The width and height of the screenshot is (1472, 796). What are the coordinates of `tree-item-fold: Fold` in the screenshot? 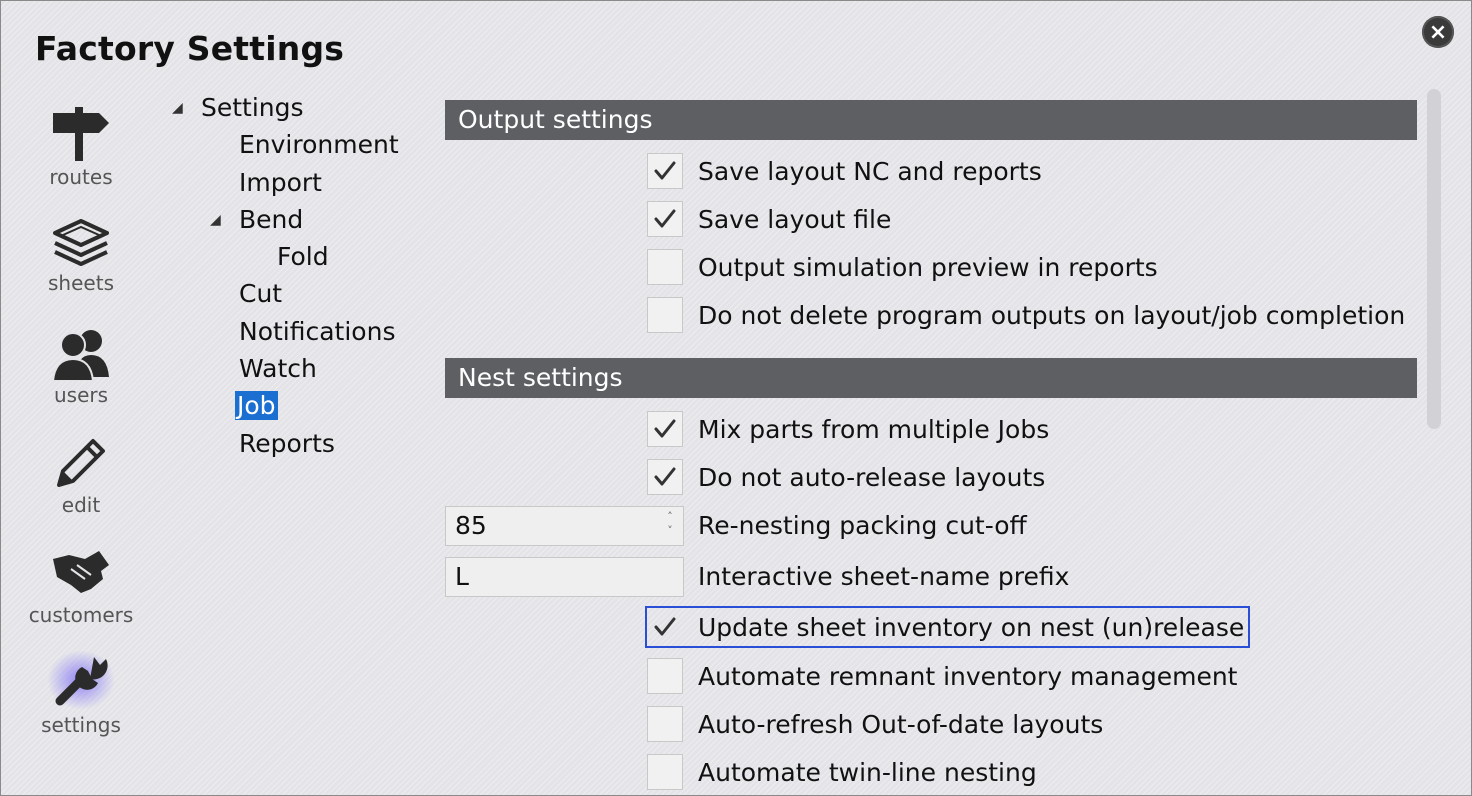 It's located at (303, 256).